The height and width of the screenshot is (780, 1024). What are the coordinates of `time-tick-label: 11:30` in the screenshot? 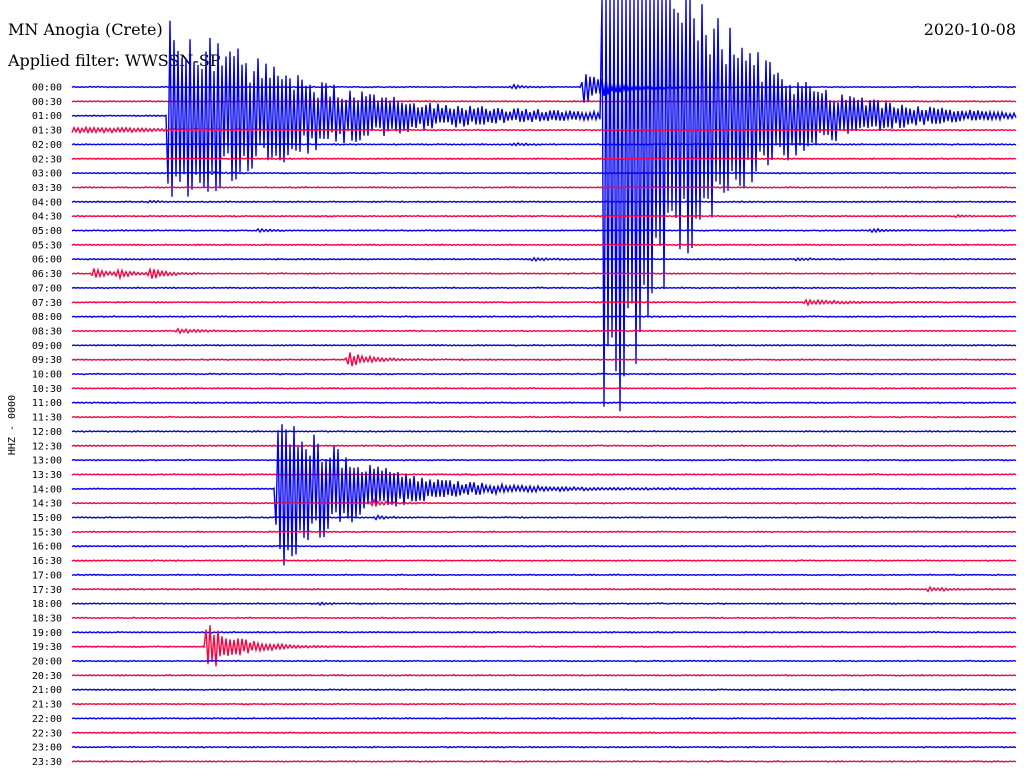 It's located at (47, 418).